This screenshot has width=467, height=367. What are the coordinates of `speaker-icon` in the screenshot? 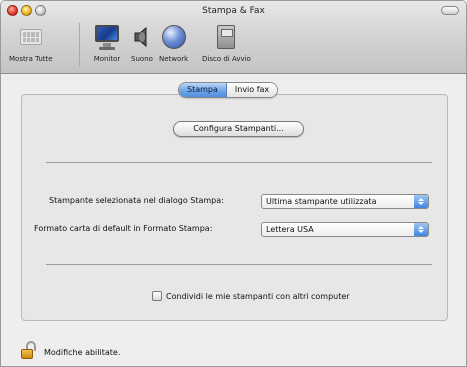 It's located at (142, 37).